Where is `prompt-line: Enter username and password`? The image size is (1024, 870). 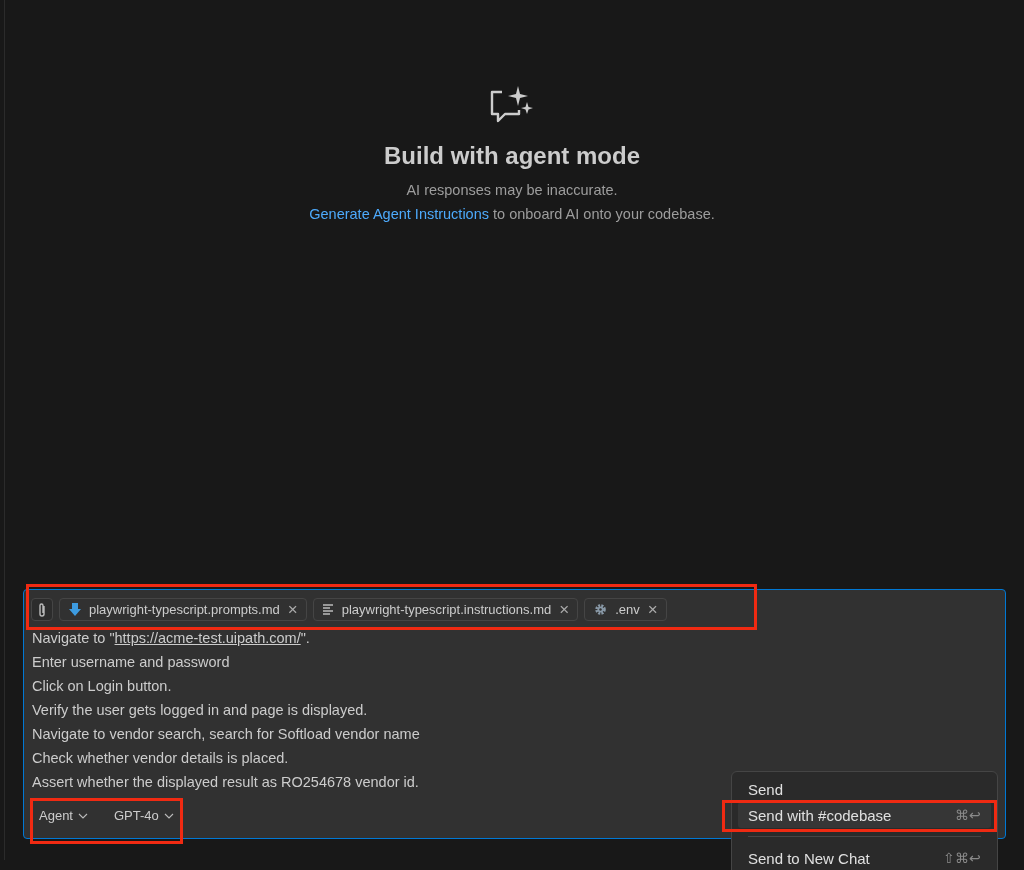
prompt-line: Enter username and password is located at coordinates (131, 662).